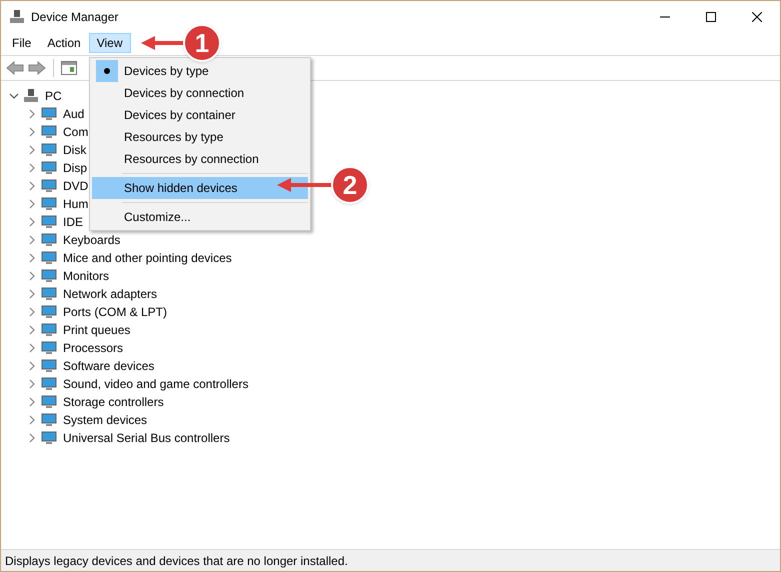  What do you see at coordinates (75, 204) in the screenshot?
I see `tree-item: Hum` at bounding box center [75, 204].